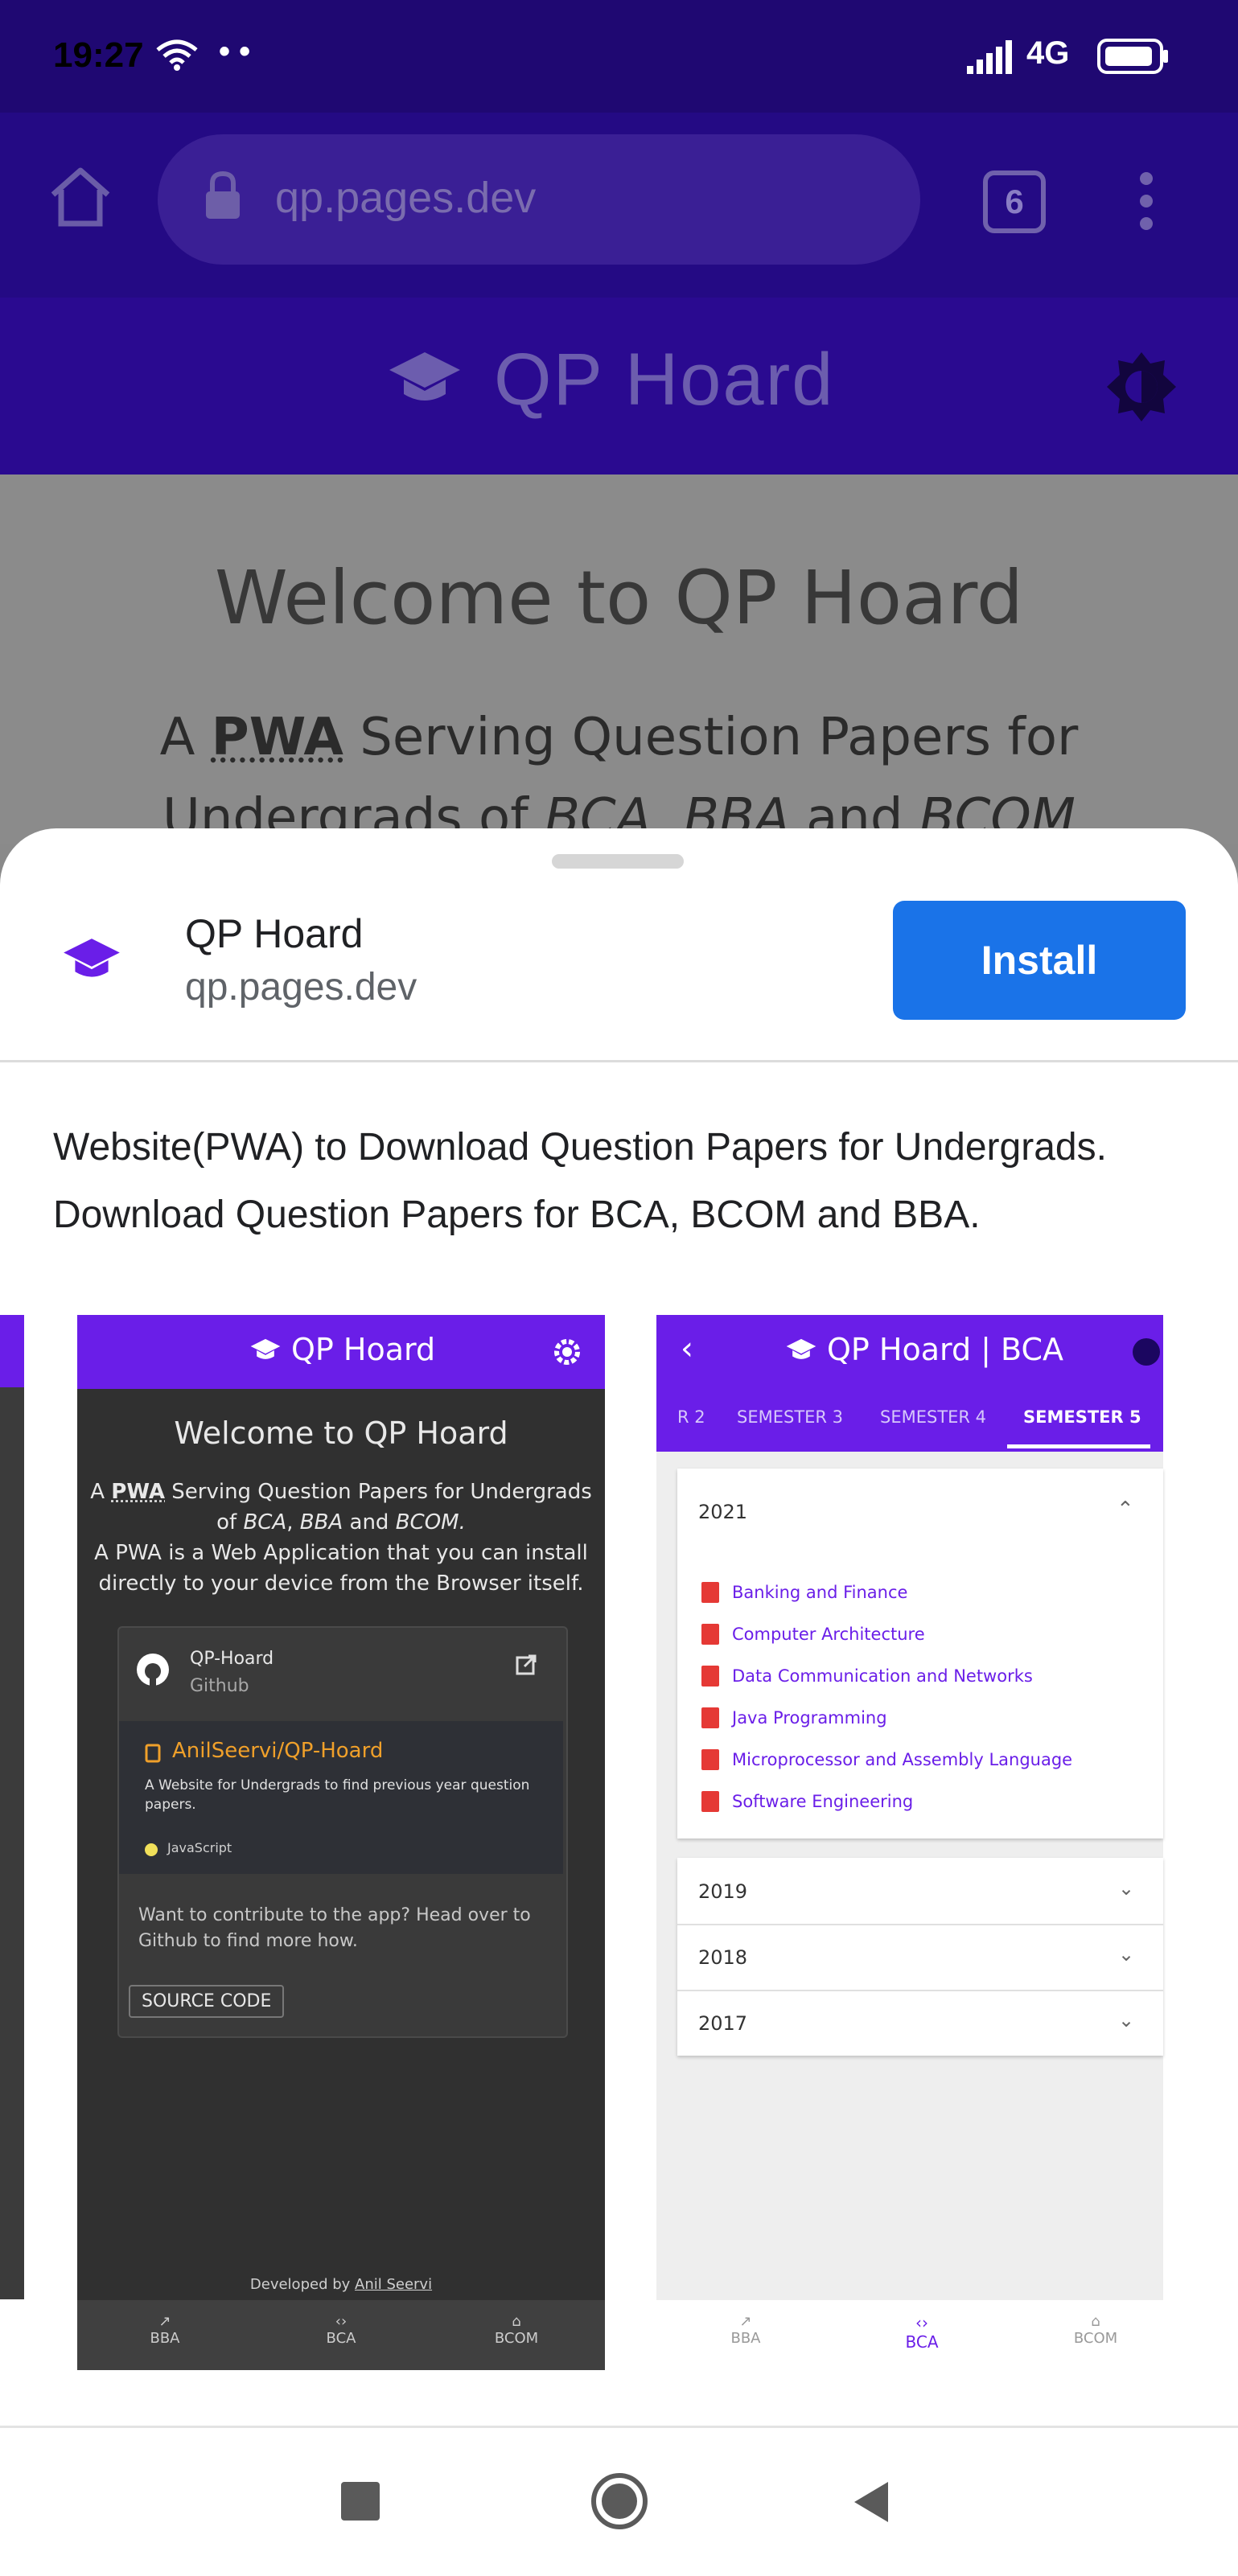 The width and height of the screenshot is (1238, 2576). Describe the element at coordinates (1082, 1417) in the screenshot. I see `tab-sem5: SEMESTER 5` at that location.